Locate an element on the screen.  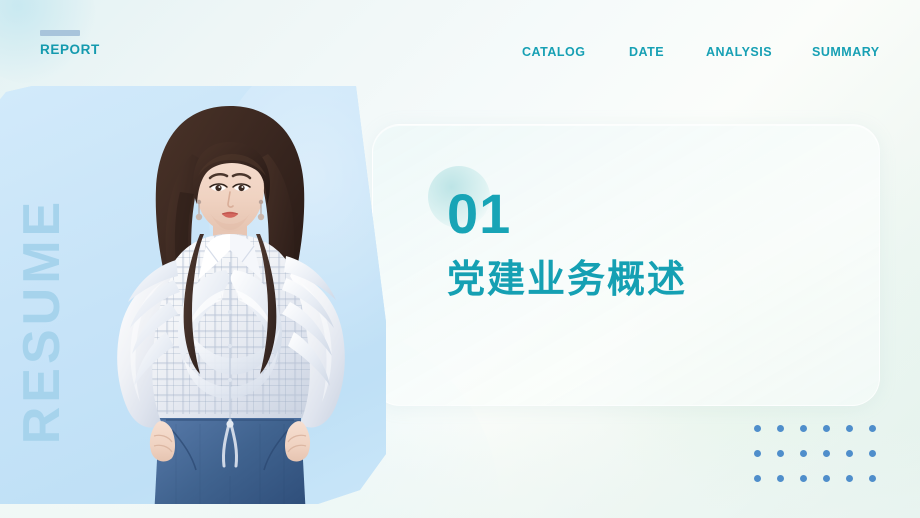
brand-label: REPORT is located at coordinates (70, 49).